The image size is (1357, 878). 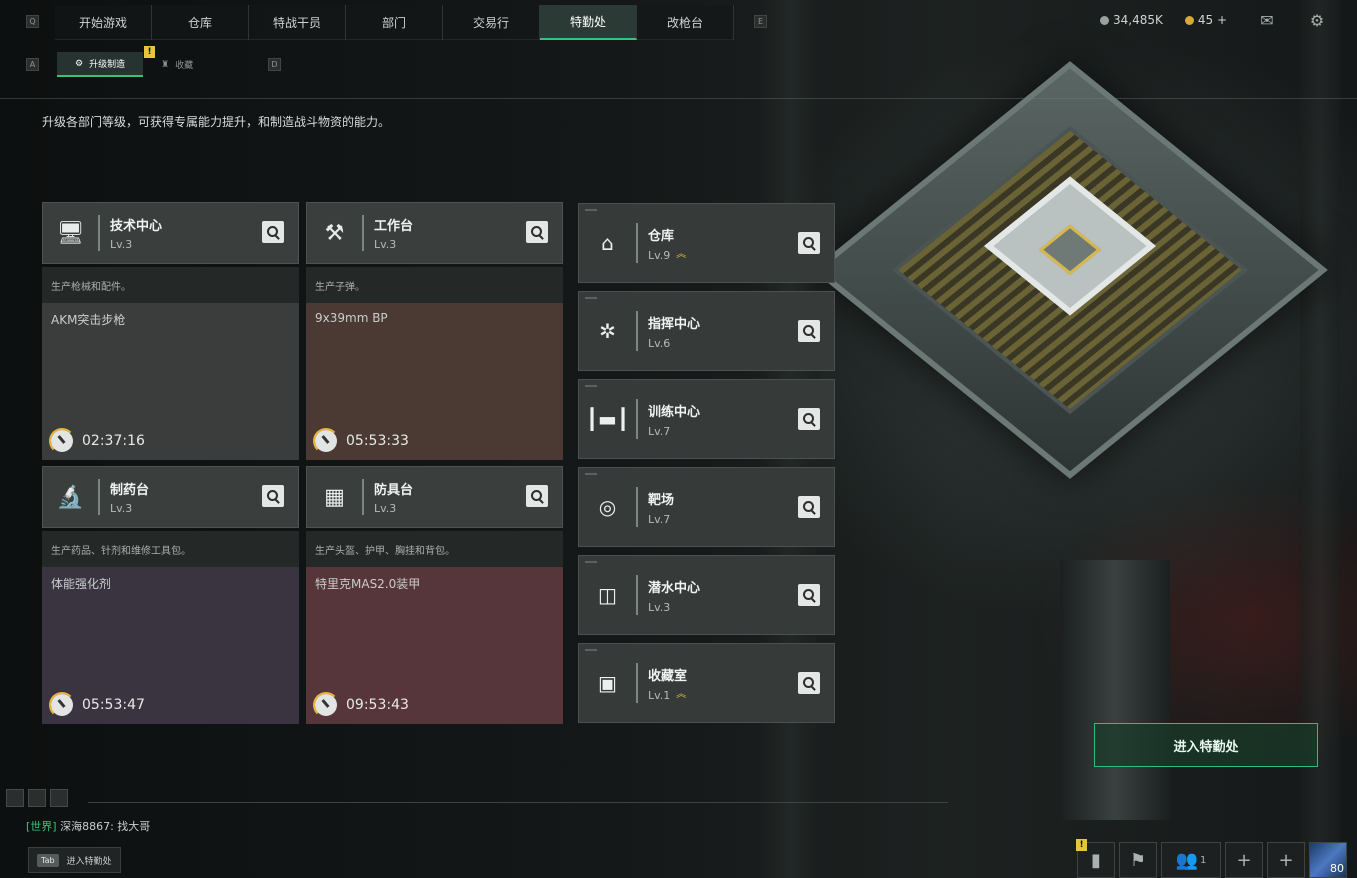 What do you see at coordinates (607, 331) in the screenshot?
I see `command-icon: ✲` at bounding box center [607, 331].